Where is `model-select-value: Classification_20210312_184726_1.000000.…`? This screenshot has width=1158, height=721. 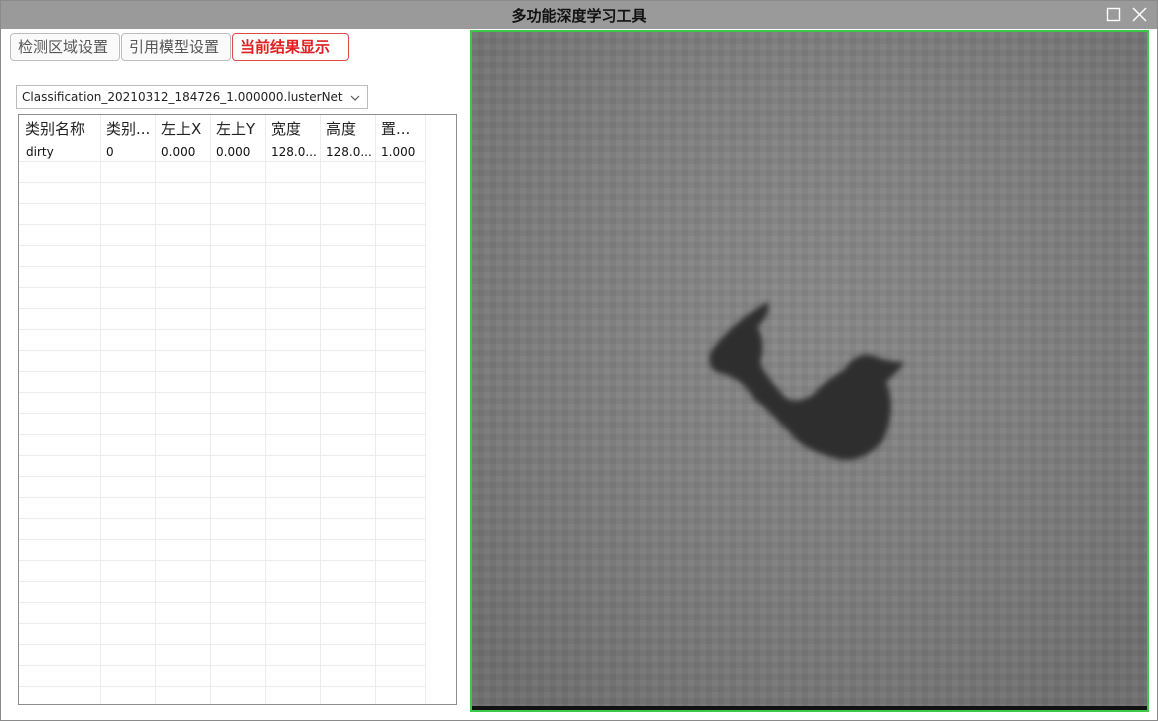
model-select-value: Classification_20210312_184726_1.000000.… is located at coordinates (182, 97).